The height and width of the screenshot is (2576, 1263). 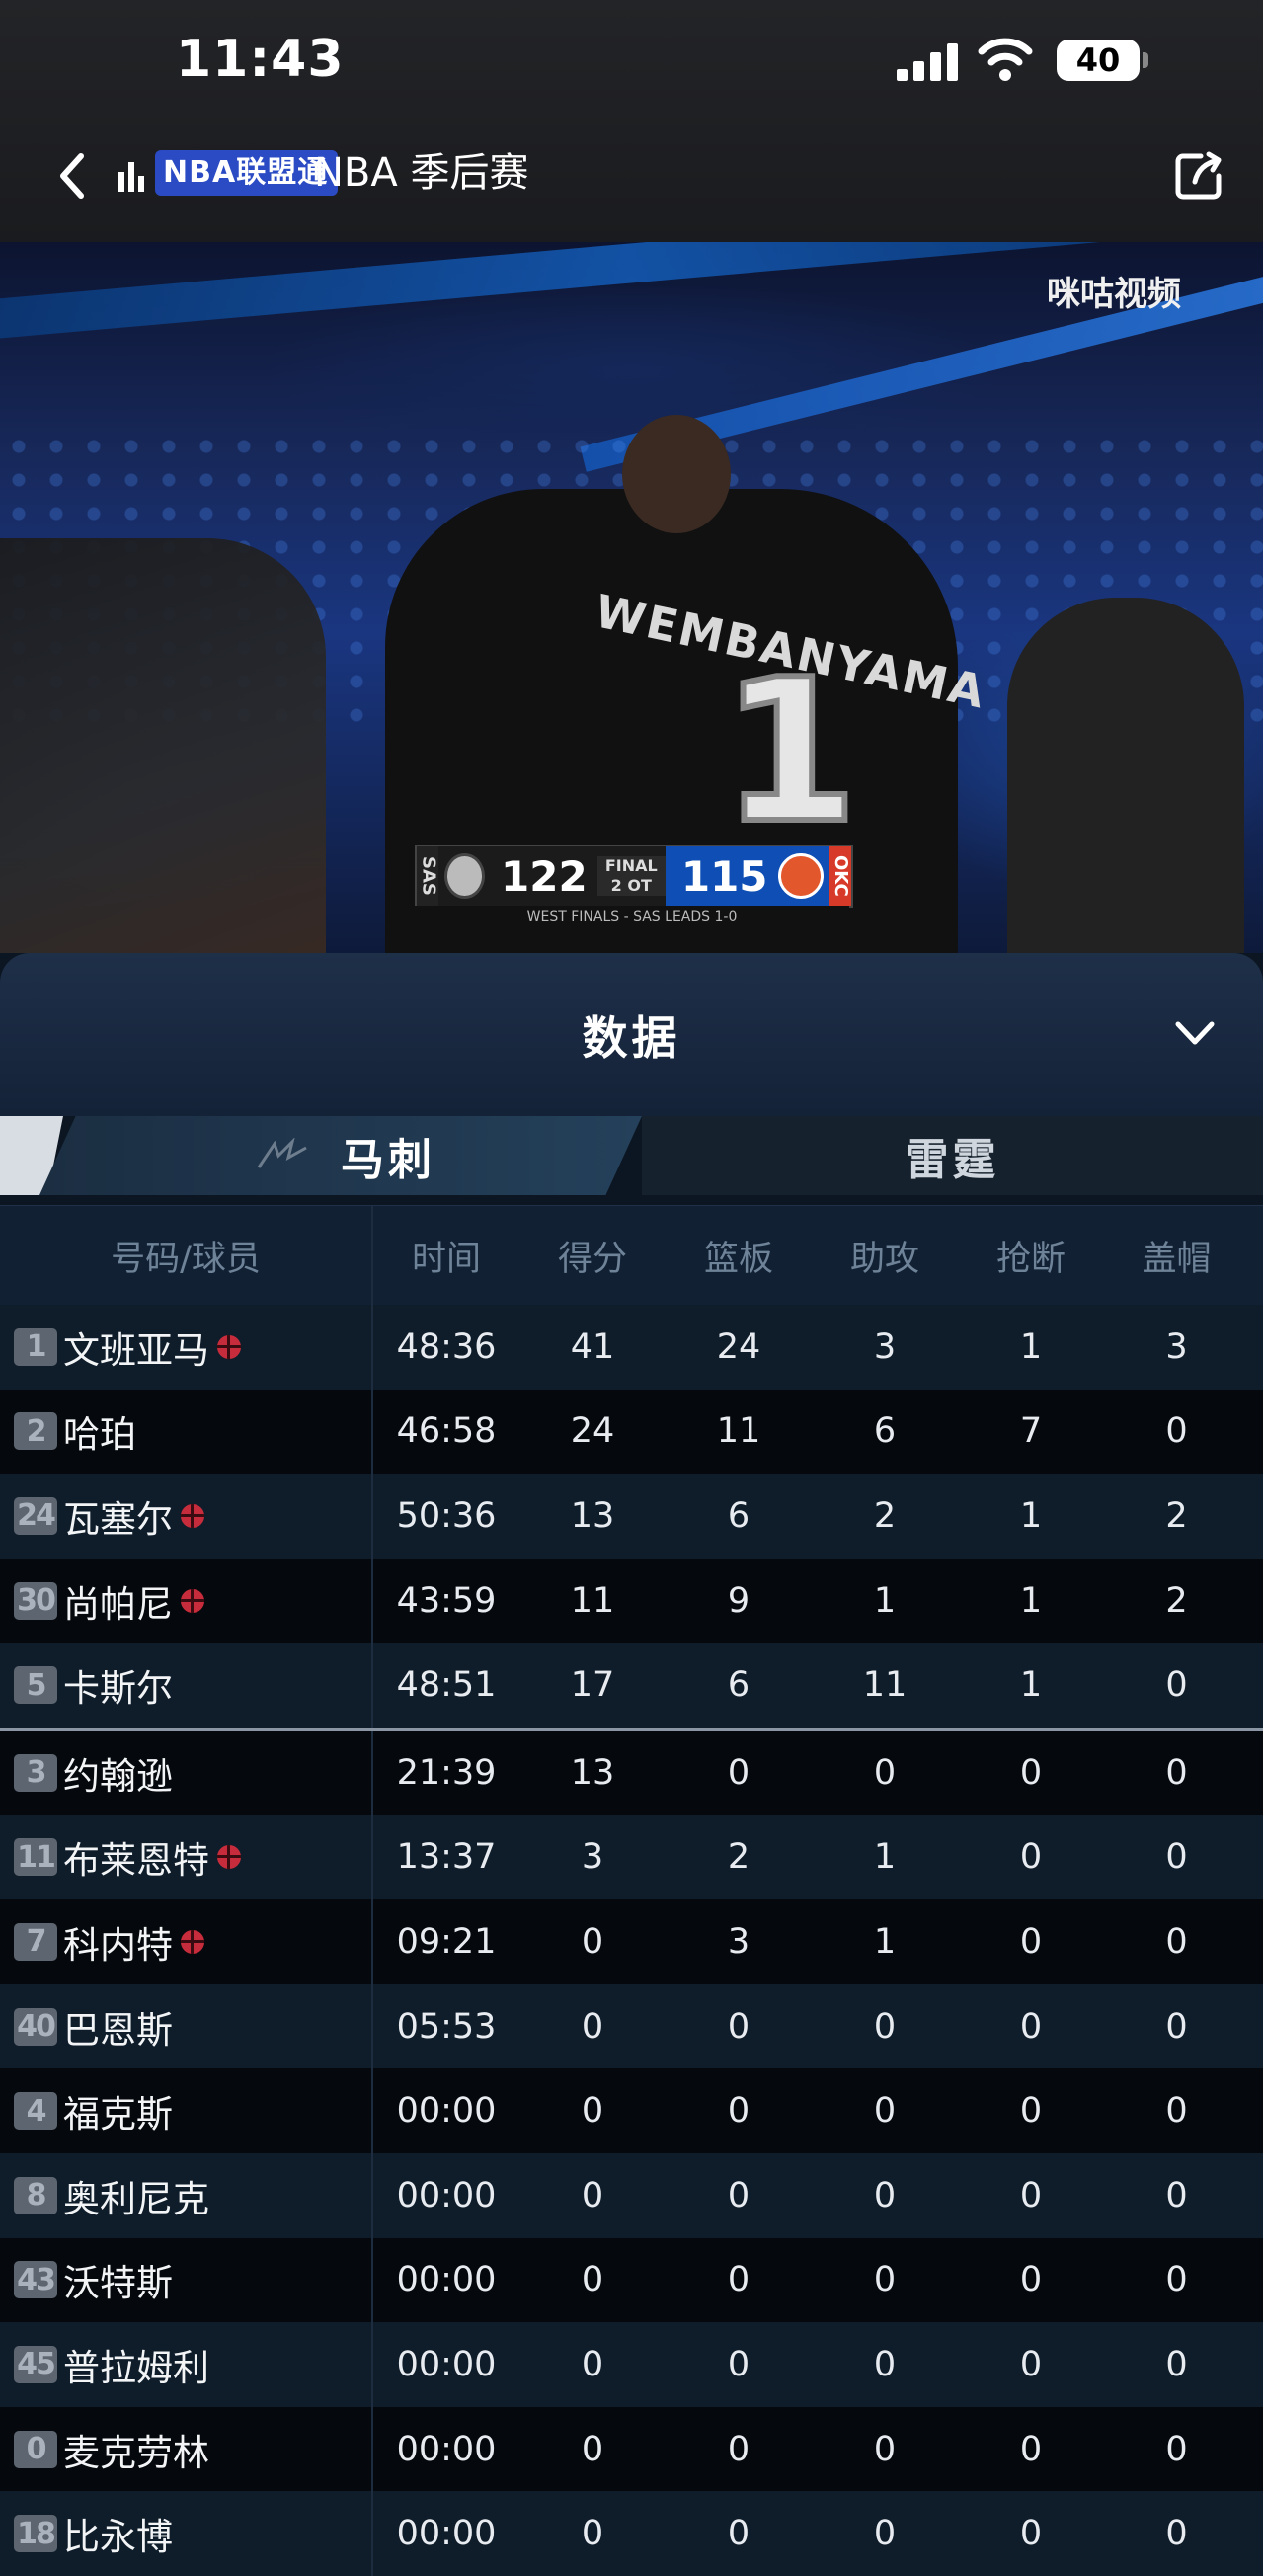 What do you see at coordinates (632, 916) in the screenshot?
I see `series-status: WEST FINALS - SAS LEADS 1-0` at bounding box center [632, 916].